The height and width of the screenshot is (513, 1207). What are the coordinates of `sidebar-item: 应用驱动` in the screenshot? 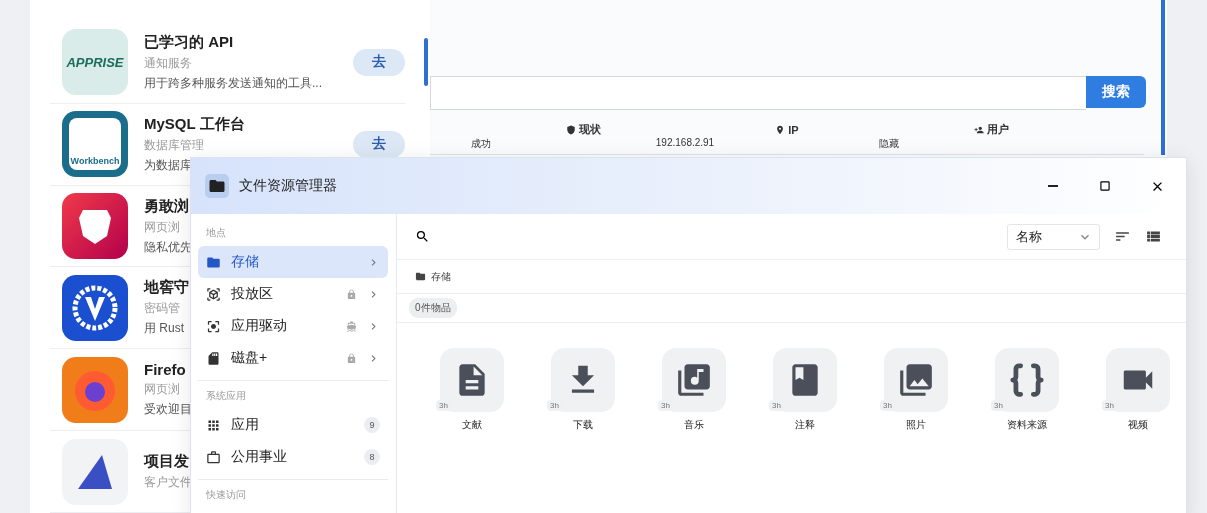 It's located at (293, 326).